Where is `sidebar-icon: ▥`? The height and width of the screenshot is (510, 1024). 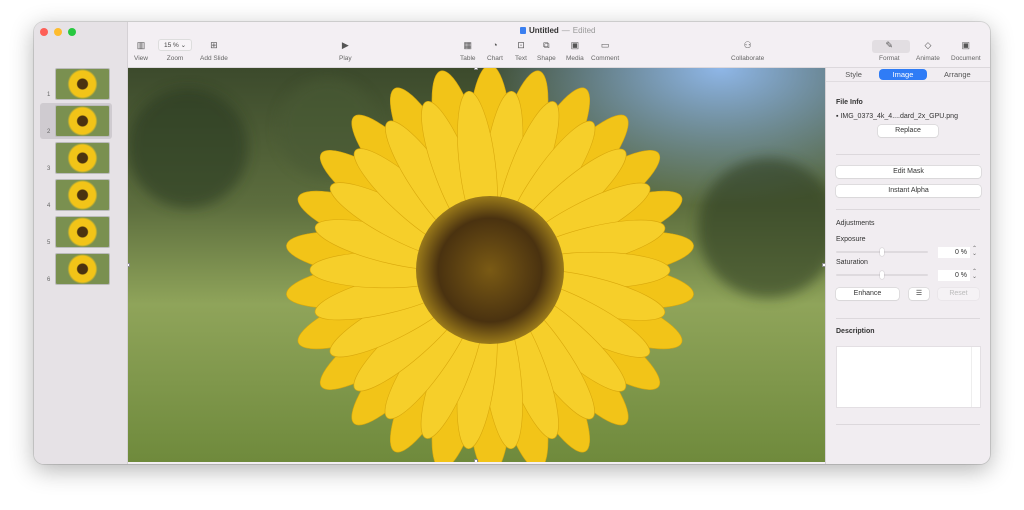 sidebar-icon: ▥ is located at coordinates (141, 45).